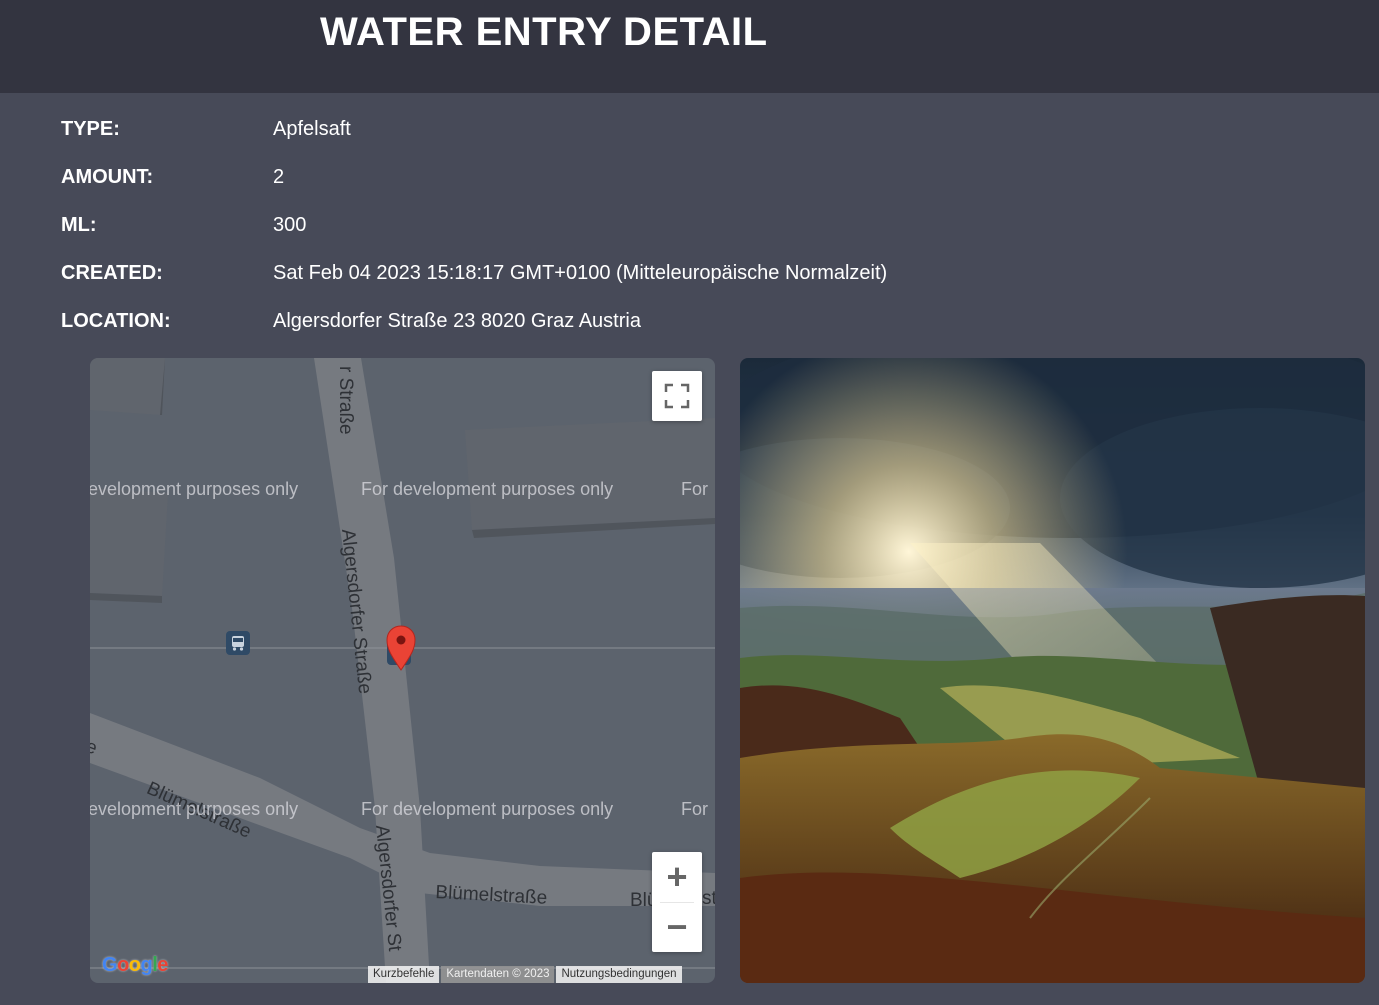 The height and width of the screenshot is (1005, 1379). I want to click on created-label: CREATED:, so click(112, 273).